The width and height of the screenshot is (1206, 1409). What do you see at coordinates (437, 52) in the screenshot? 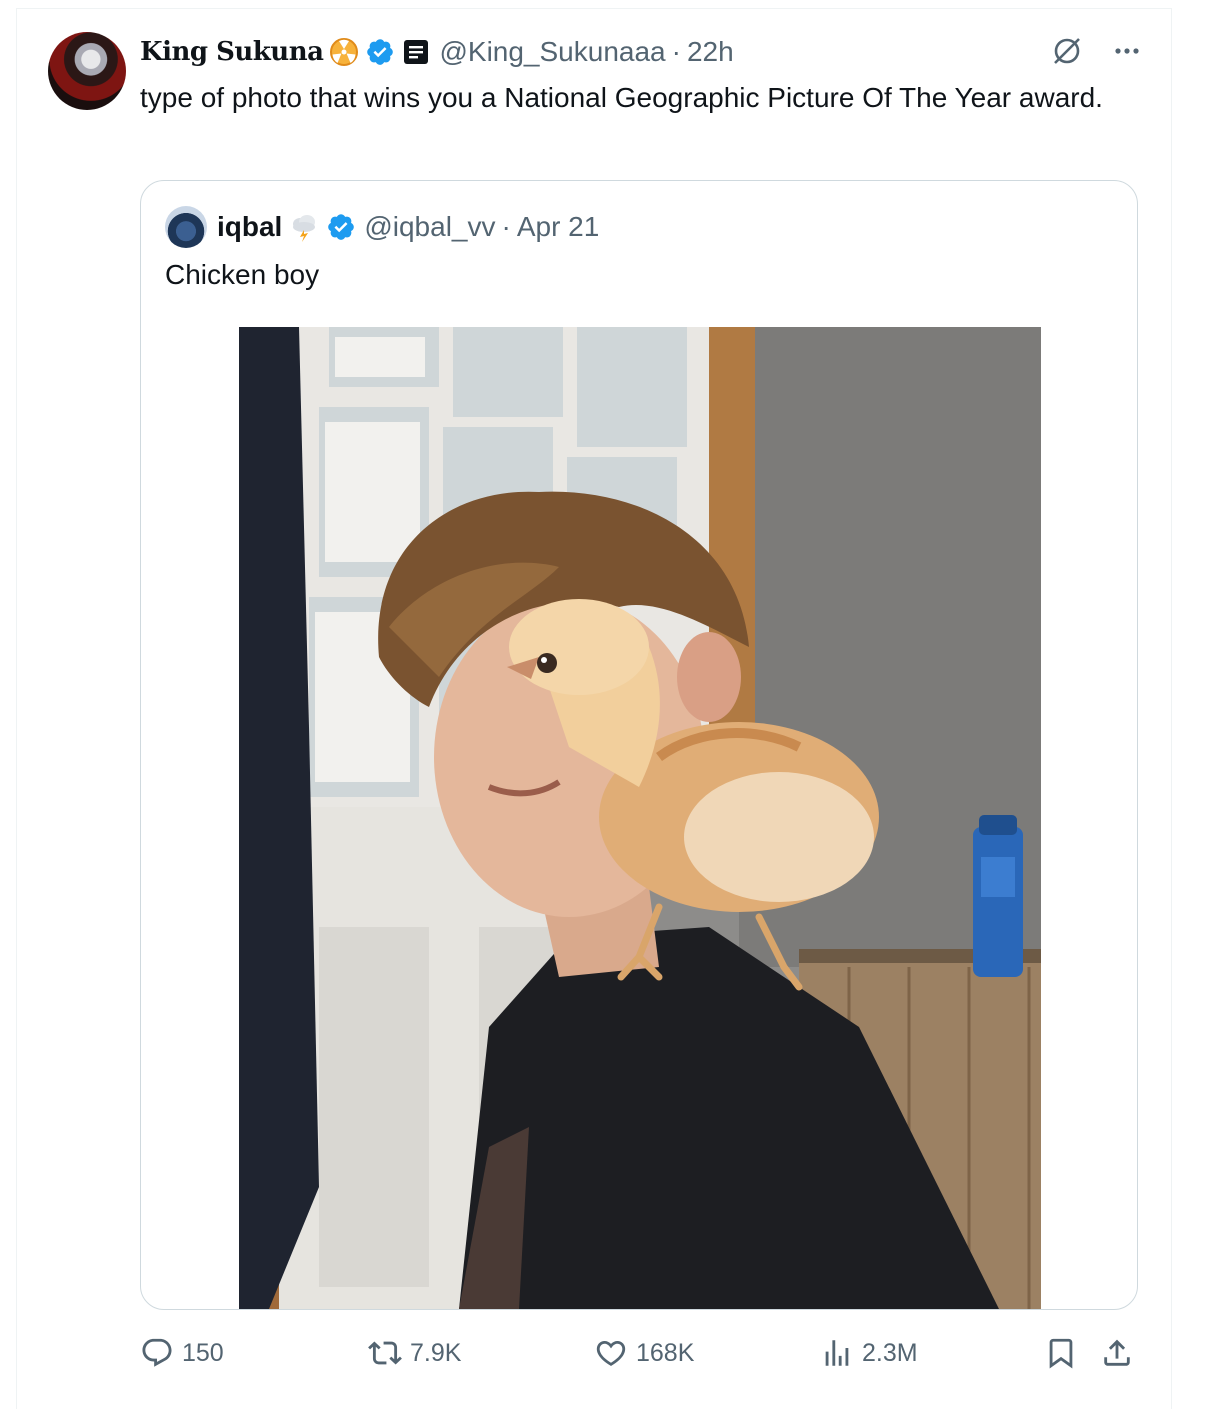
I see `tweet-header: King Sukuna @King_Sukunaaa · 22h` at bounding box center [437, 52].